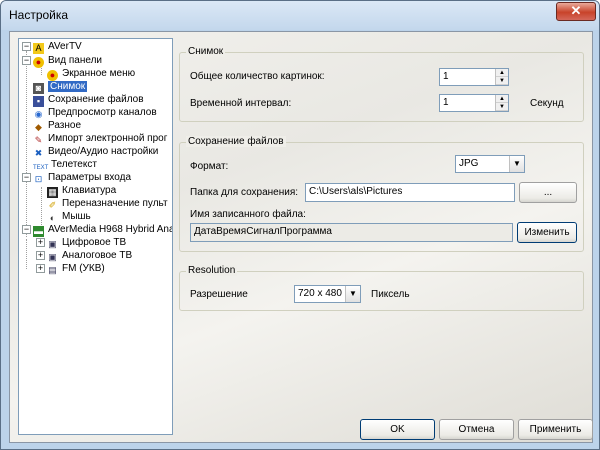 Image resolution: width=600 pixels, height=450 pixels. Describe the element at coordinates (300, 15) in the screenshot. I see `title-bar: Настройка ✕` at that location.